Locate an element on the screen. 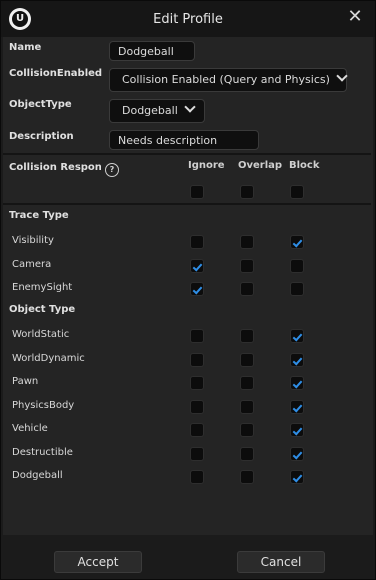  row-label: Camera is located at coordinates (32, 264).